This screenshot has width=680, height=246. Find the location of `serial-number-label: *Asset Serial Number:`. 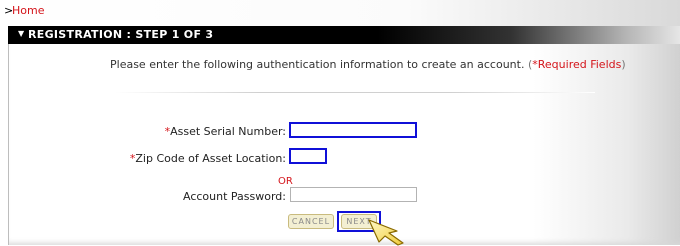

serial-number-label: *Asset Serial Number: is located at coordinates (222, 131).